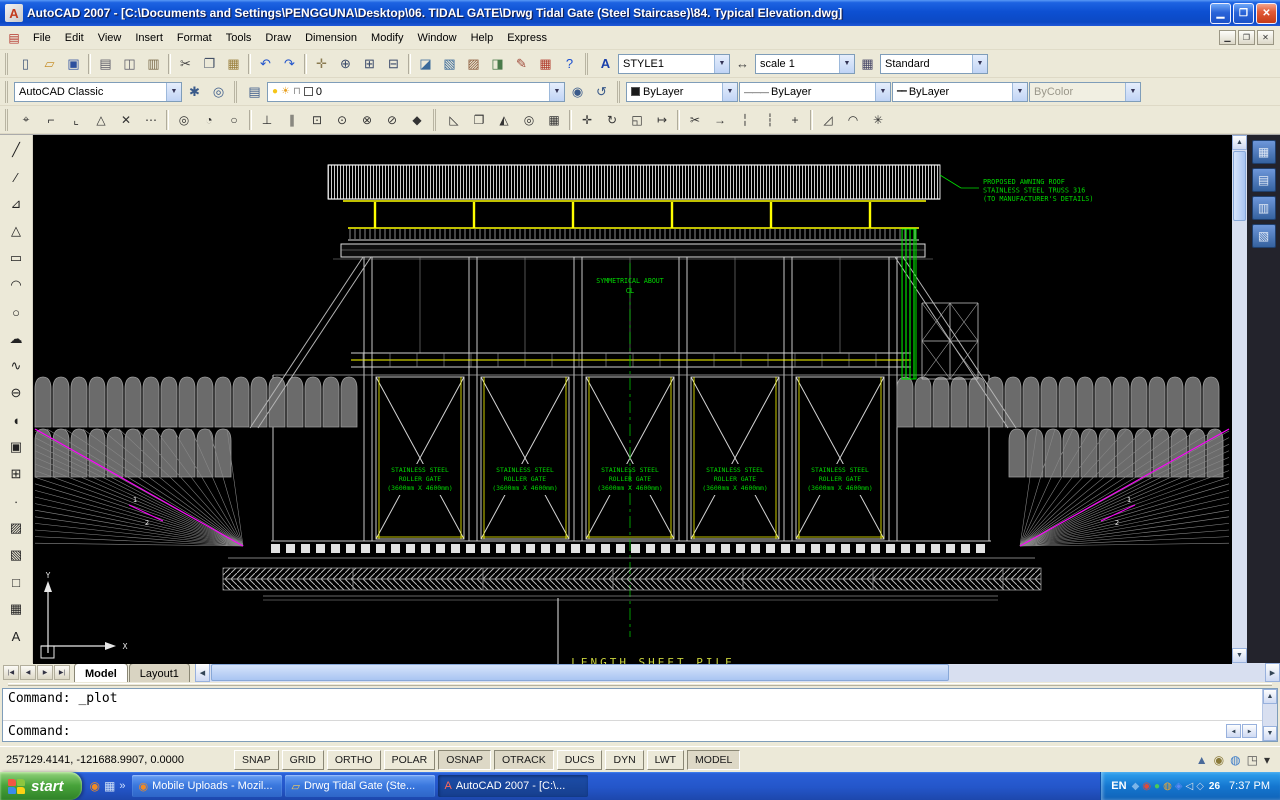  Describe the element at coordinates (878, 119) in the screenshot. I see `explode-button: ✳` at that location.